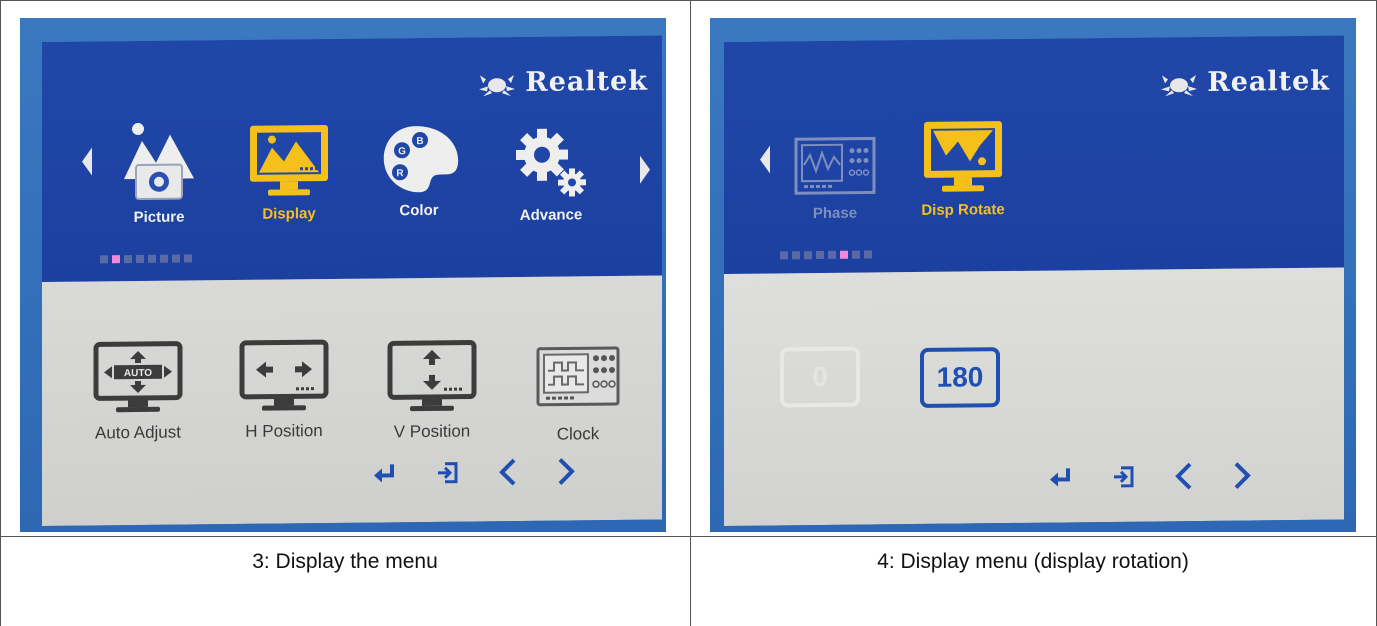  What do you see at coordinates (421, 159) in the screenshot?
I see `color-palette-icon: G B R` at bounding box center [421, 159].